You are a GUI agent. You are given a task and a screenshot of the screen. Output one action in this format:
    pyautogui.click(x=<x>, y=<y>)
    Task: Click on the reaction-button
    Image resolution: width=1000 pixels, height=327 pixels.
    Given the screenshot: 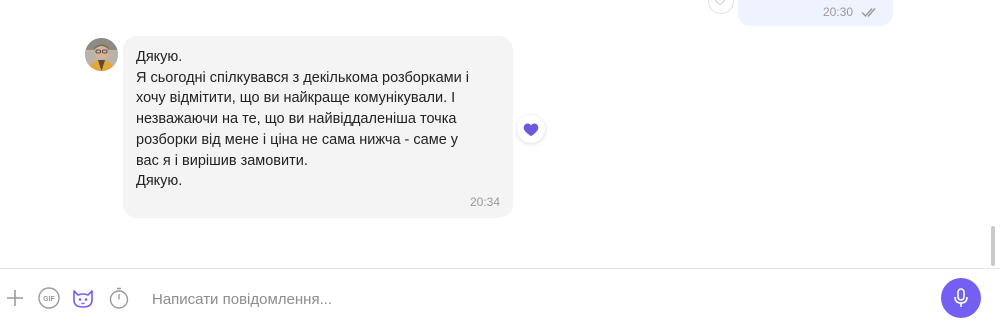 What is the action you would take?
    pyautogui.click(x=531, y=129)
    